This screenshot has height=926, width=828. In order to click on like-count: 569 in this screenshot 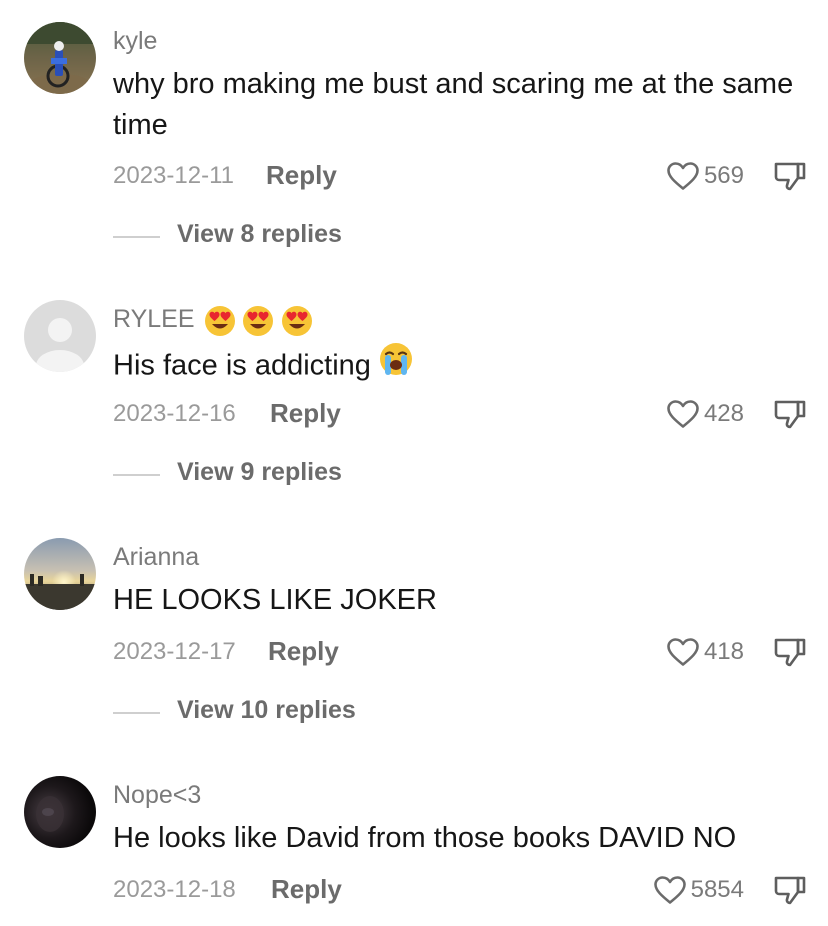, I will do `click(723, 175)`.